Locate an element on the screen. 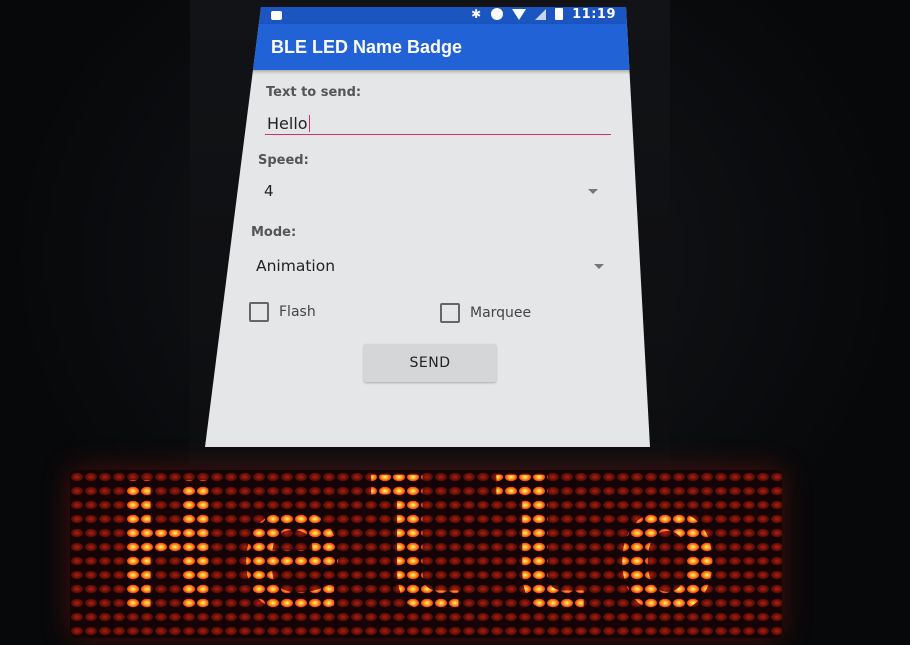 The width and height of the screenshot is (910, 645). send-button: SEND is located at coordinates (430, 363).